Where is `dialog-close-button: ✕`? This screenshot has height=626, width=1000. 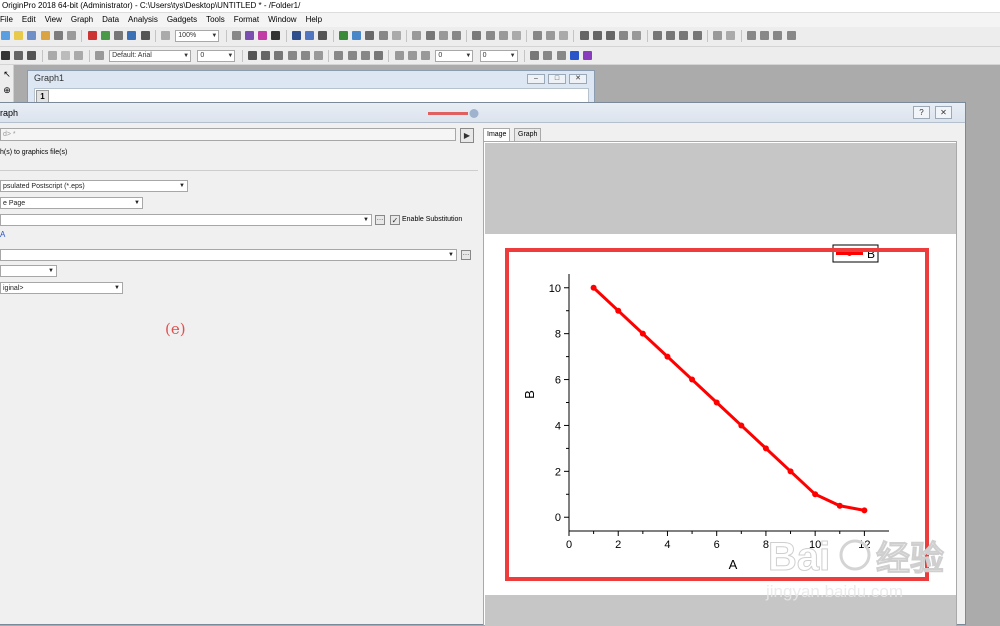
dialog-close-button: ✕ is located at coordinates (943, 112).